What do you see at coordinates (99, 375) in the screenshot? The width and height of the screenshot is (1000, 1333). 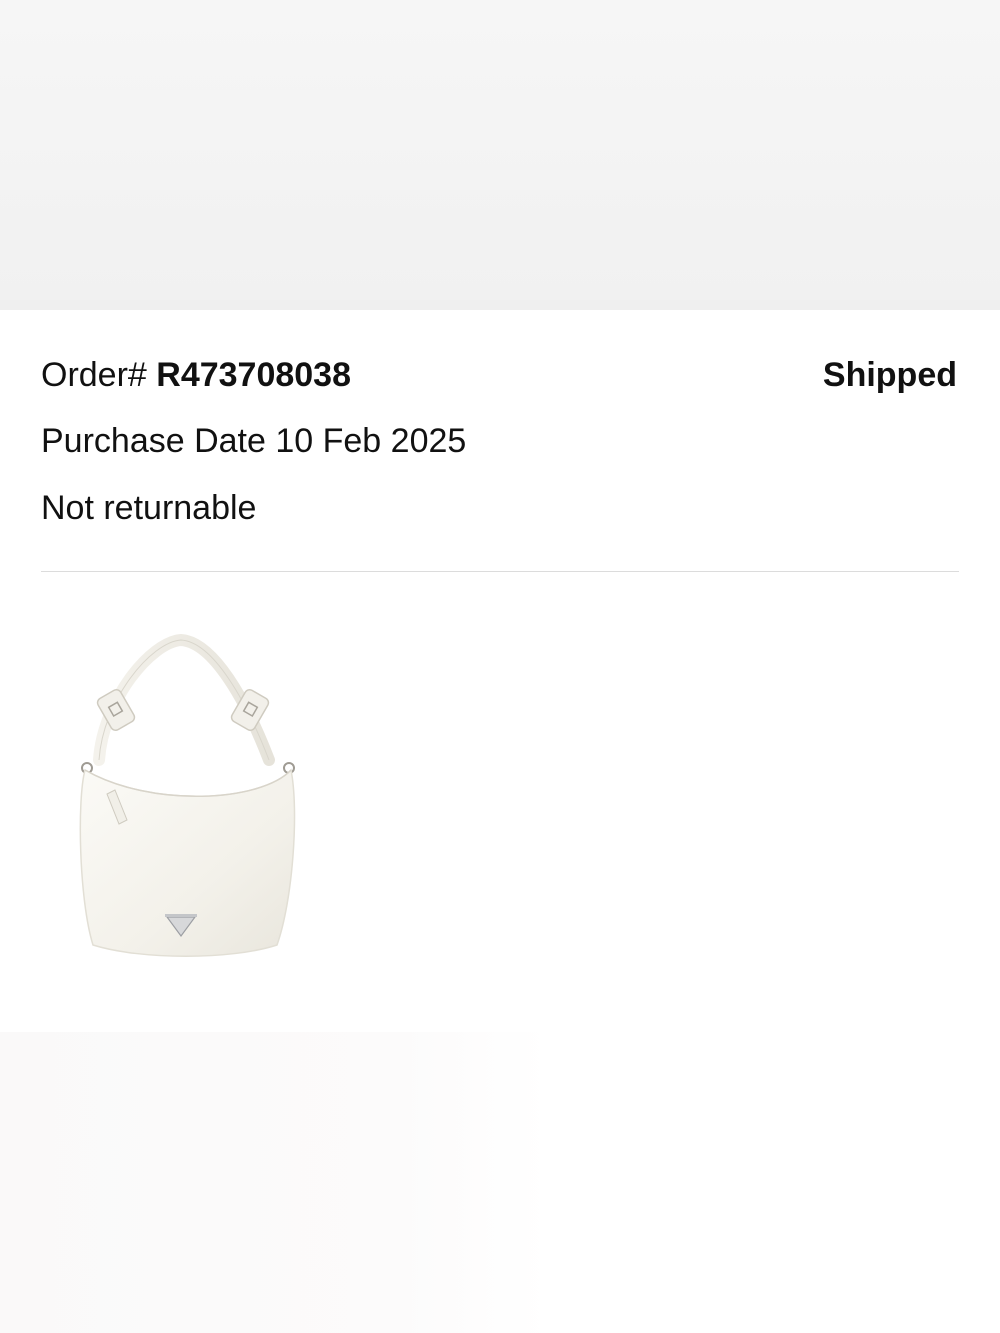 I see `order-label: Order#` at bounding box center [99, 375].